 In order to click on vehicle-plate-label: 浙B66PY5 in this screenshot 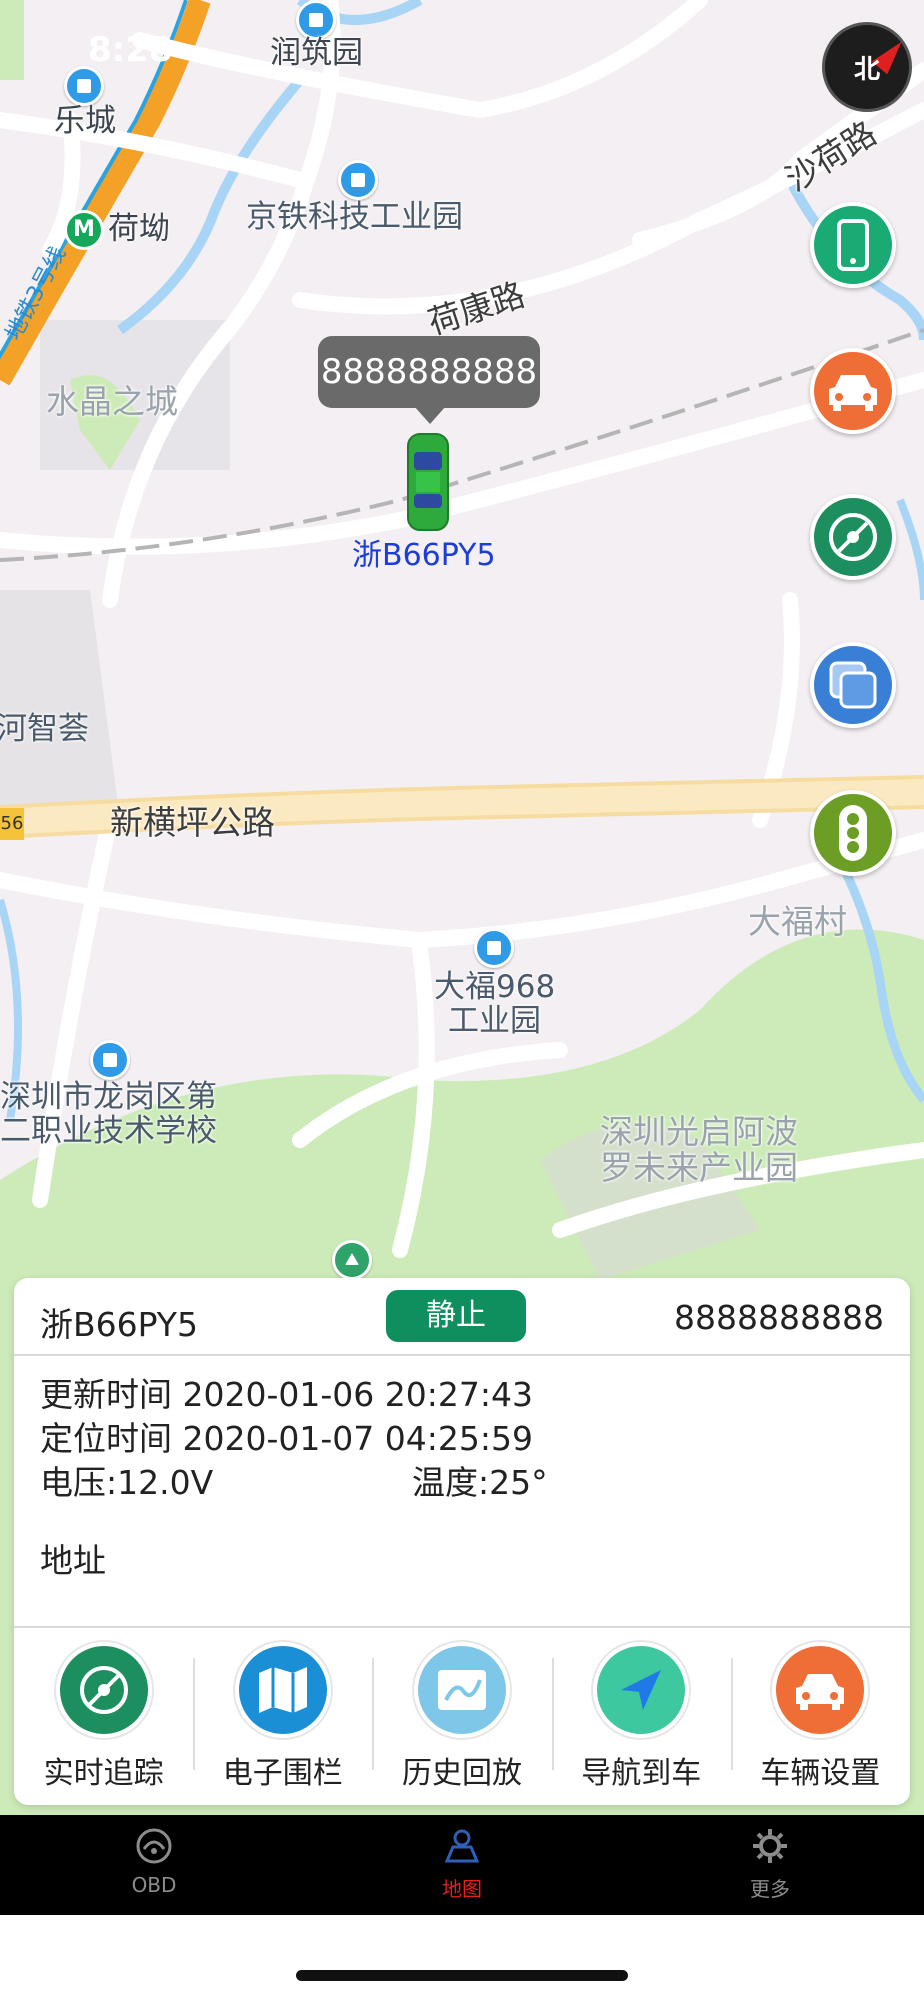, I will do `click(424, 555)`.